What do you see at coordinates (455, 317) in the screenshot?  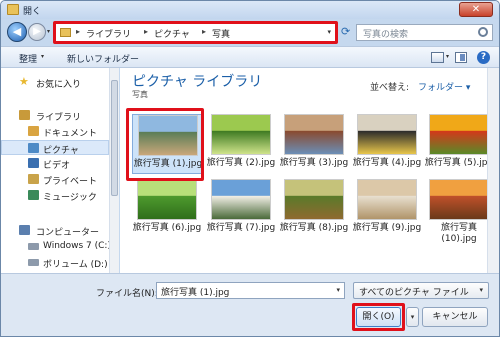 I see `cancel-button: キャンセル` at bounding box center [455, 317].